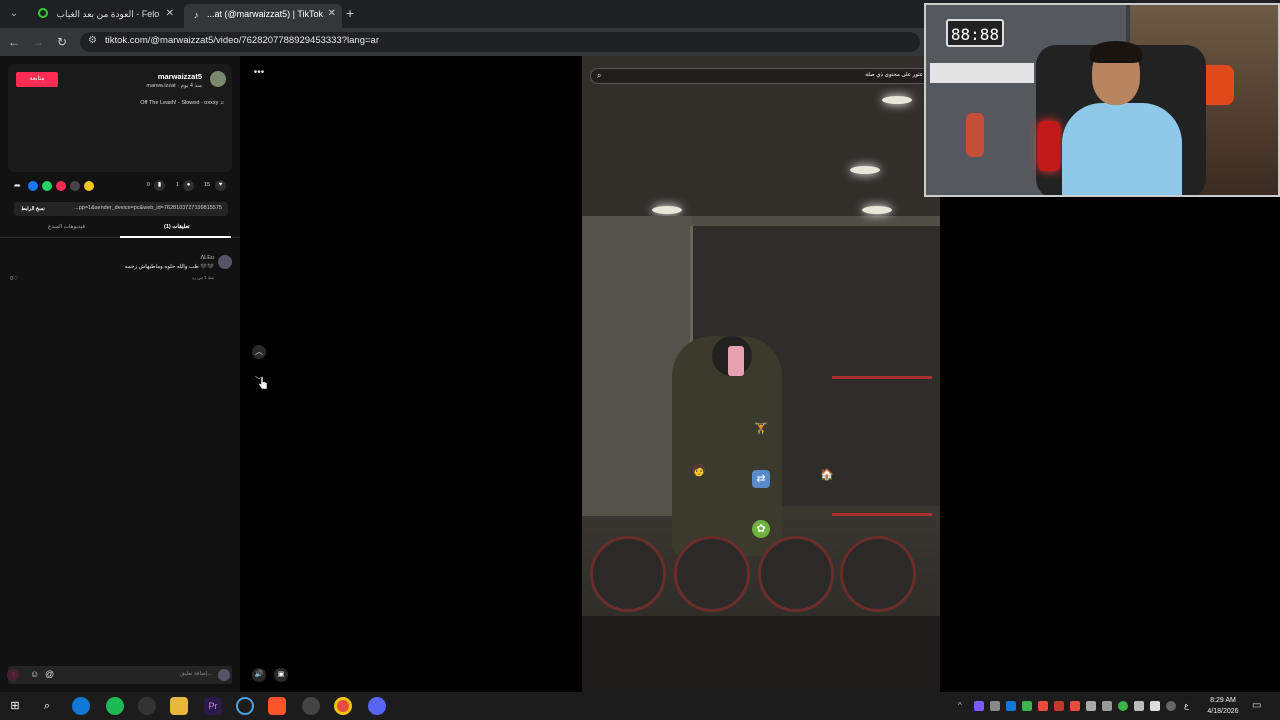 Image resolution: width=1280 pixels, height=720 pixels. What do you see at coordinates (894, 75) in the screenshot?
I see `search-text: عثور على محتوى ذي صلة` at bounding box center [894, 75].